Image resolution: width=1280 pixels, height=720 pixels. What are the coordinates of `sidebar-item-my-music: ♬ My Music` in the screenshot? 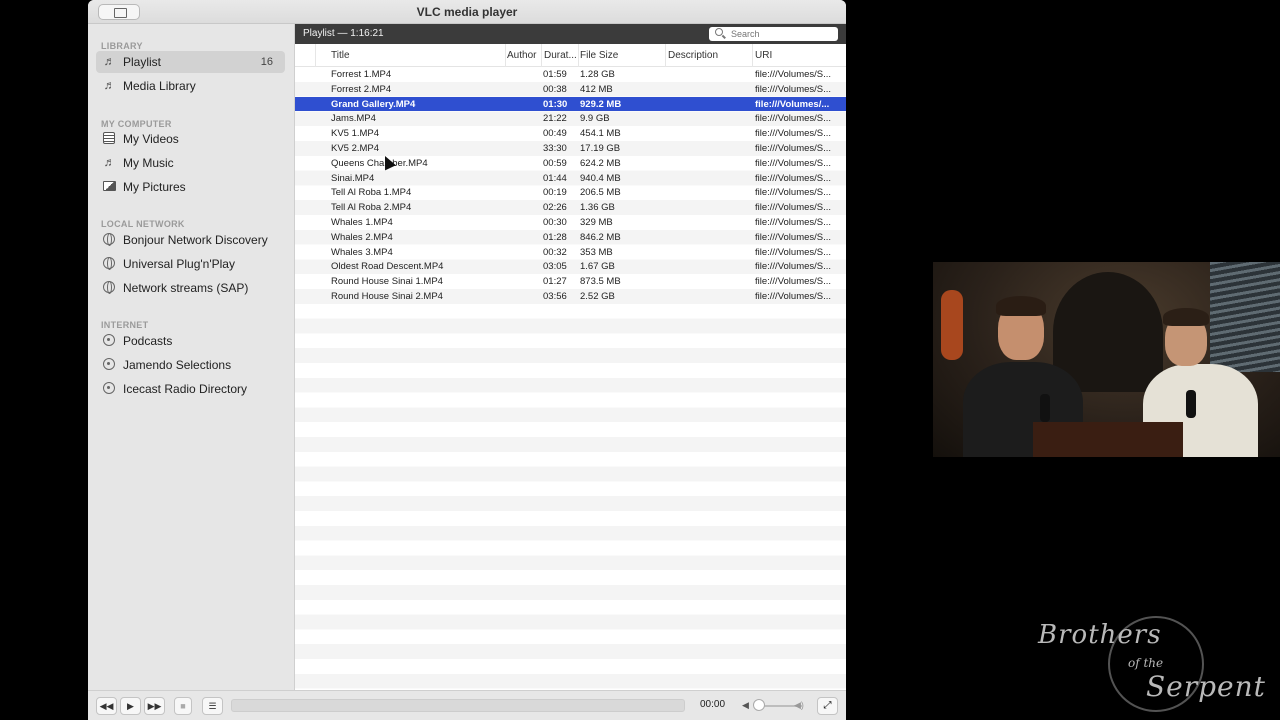 It's located at (190, 163).